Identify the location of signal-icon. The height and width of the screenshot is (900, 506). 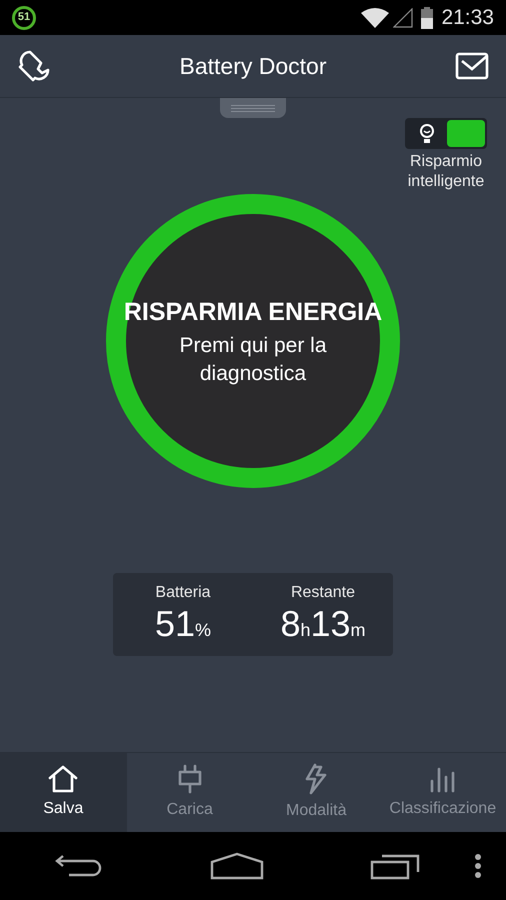
(403, 18).